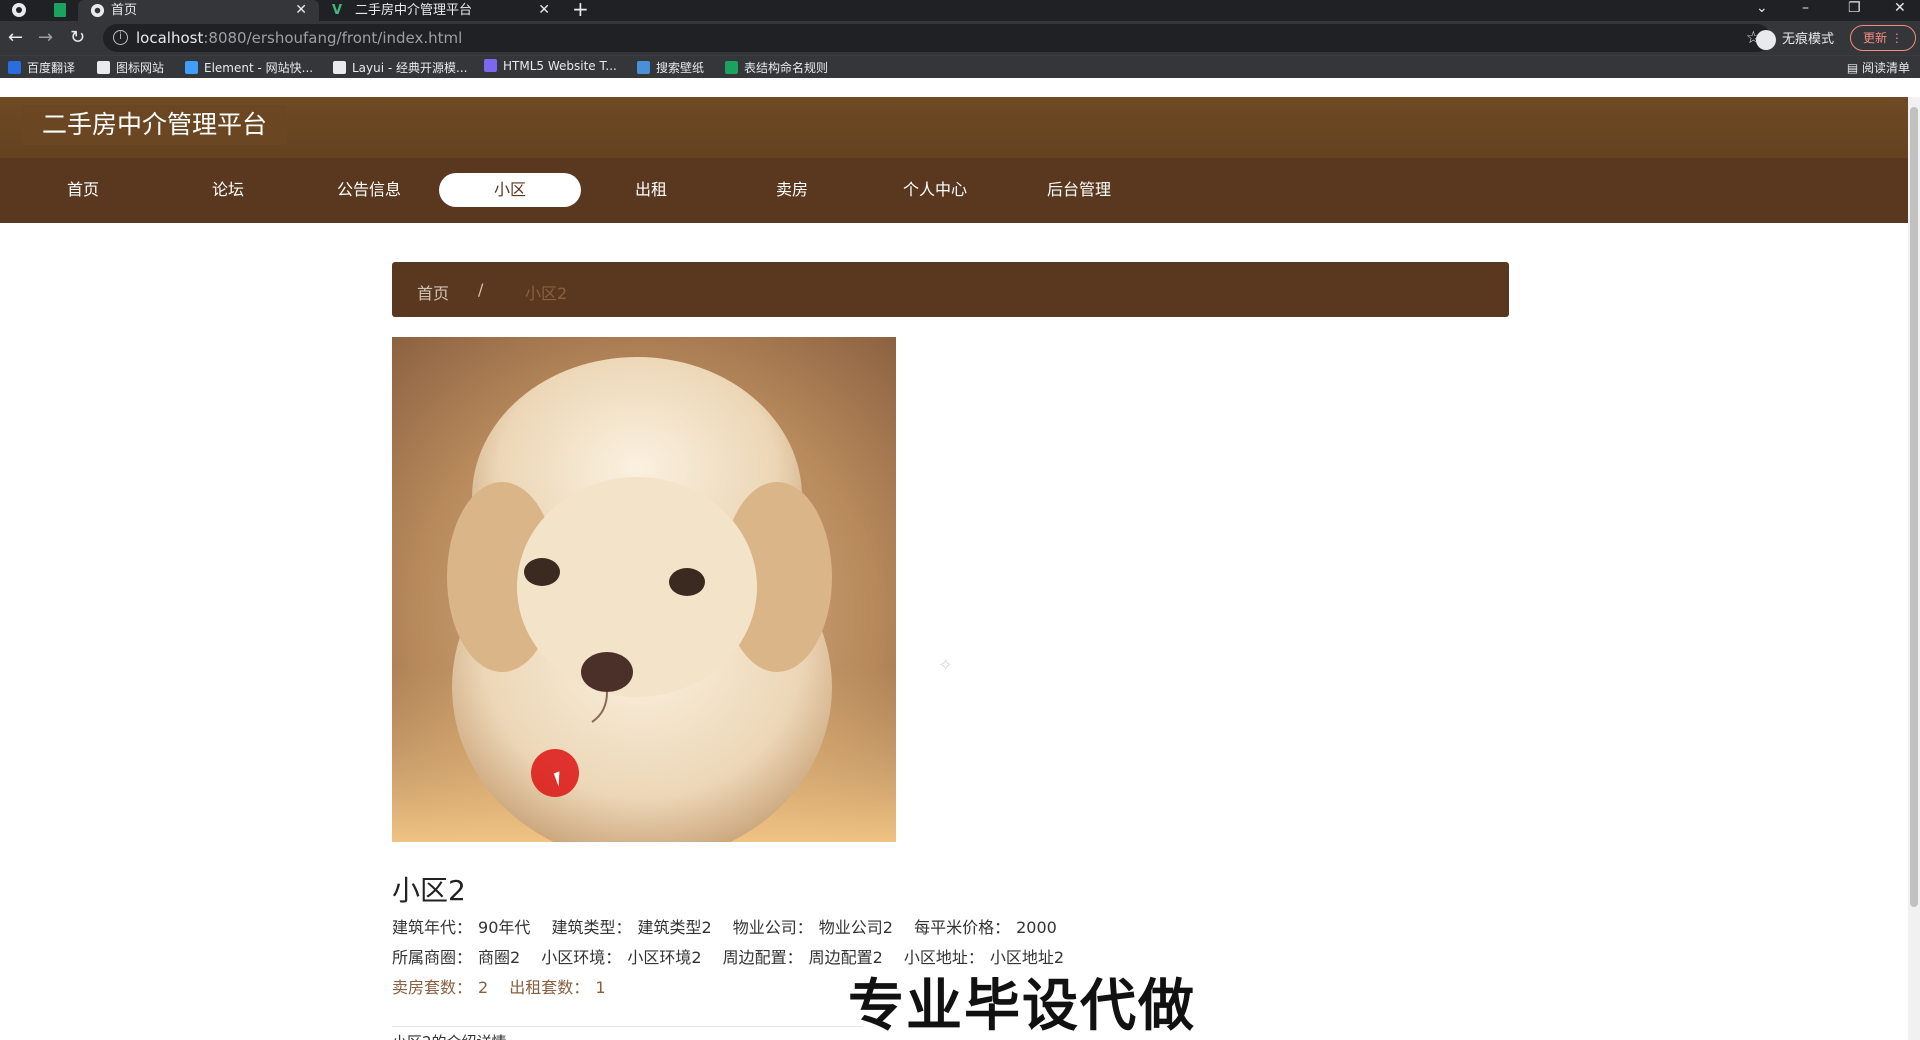 The height and width of the screenshot is (1040, 1920). Describe the element at coordinates (591, 927) in the screenshot. I see `build-type-label: 建筑类型：` at that location.